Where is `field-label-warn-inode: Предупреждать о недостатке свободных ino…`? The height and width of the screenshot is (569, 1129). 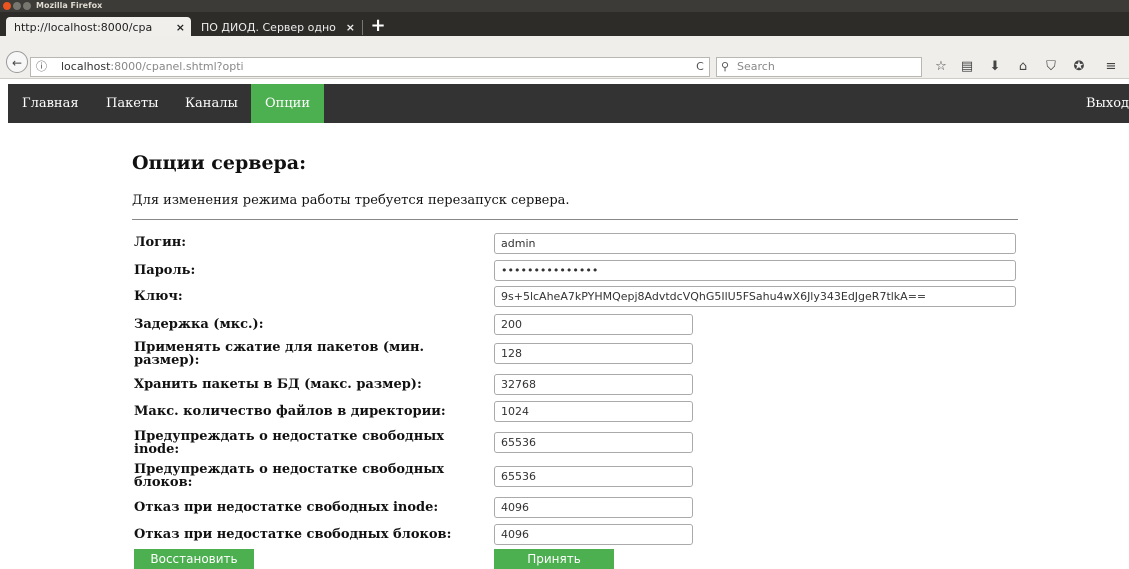
field-label-warn-inode: Предупреждать о недостатке свободных ino… is located at coordinates (289, 443).